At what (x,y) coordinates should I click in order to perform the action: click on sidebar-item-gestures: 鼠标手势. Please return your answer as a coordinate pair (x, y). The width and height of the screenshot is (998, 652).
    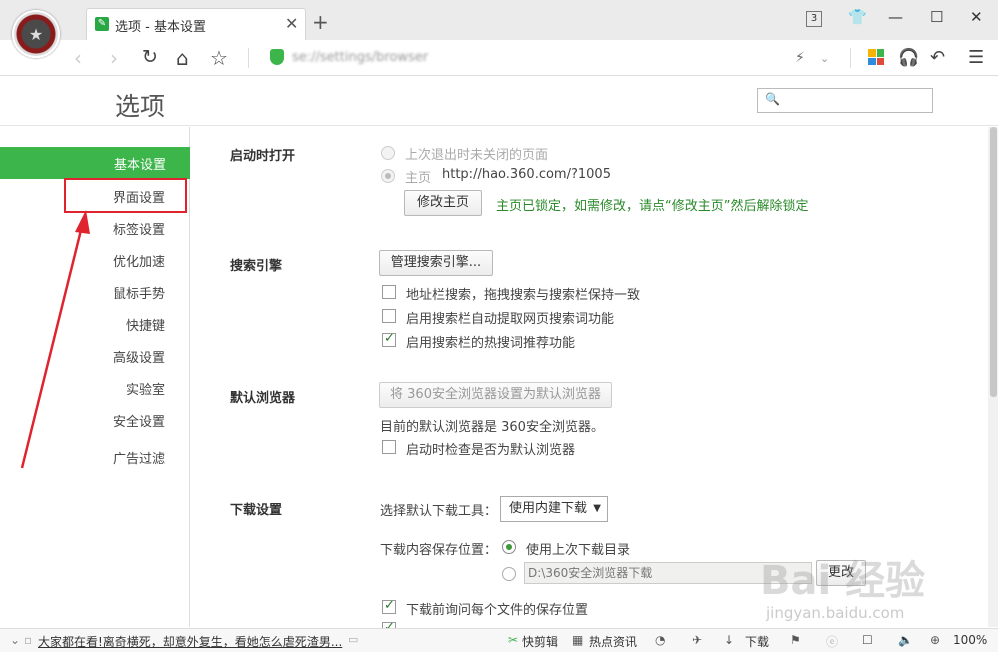
    Looking at the image, I should click on (139, 292).